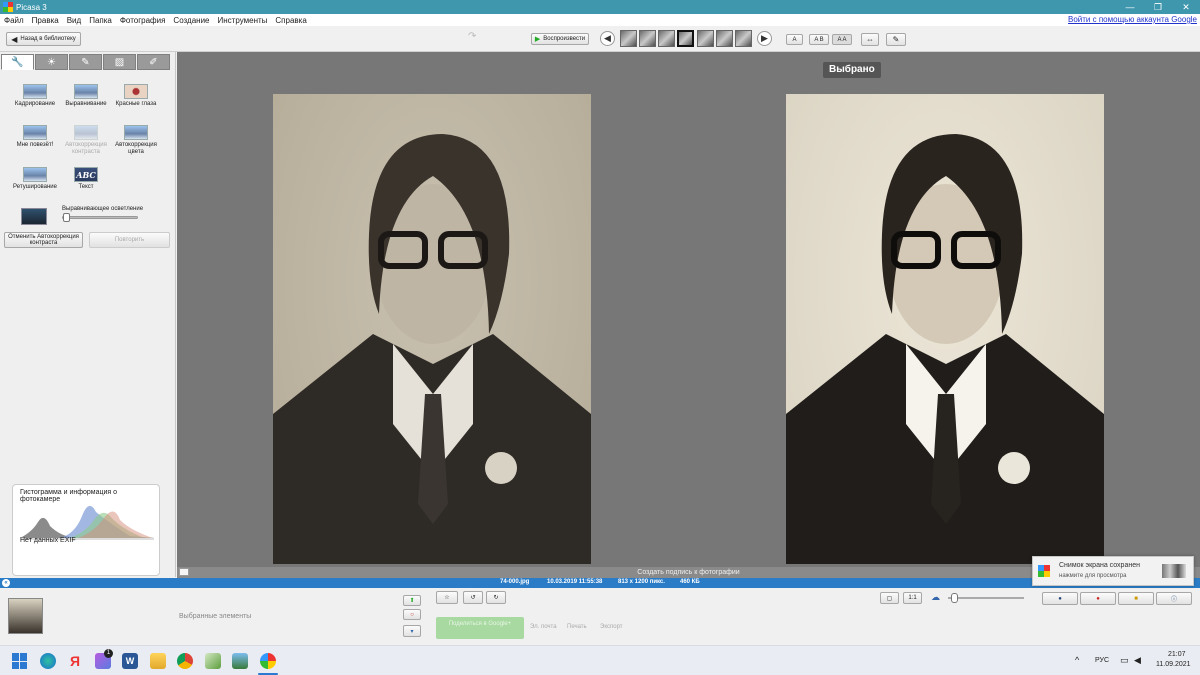  Describe the element at coordinates (1098, 598) in the screenshot. I see `places-button: ●` at that location.